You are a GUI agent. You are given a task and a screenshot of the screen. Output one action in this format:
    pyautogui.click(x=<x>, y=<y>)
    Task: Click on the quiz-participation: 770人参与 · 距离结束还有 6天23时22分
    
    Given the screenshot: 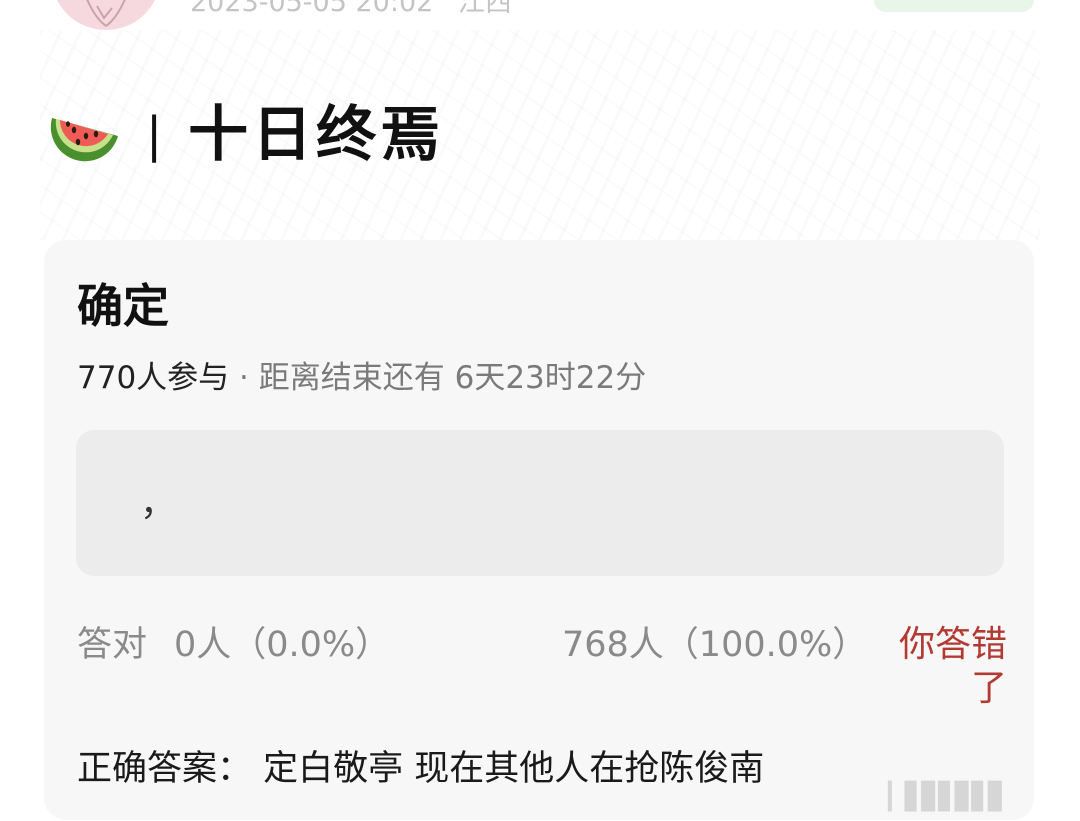 What is the action you would take?
    pyautogui.click(x=361, y=378)
    